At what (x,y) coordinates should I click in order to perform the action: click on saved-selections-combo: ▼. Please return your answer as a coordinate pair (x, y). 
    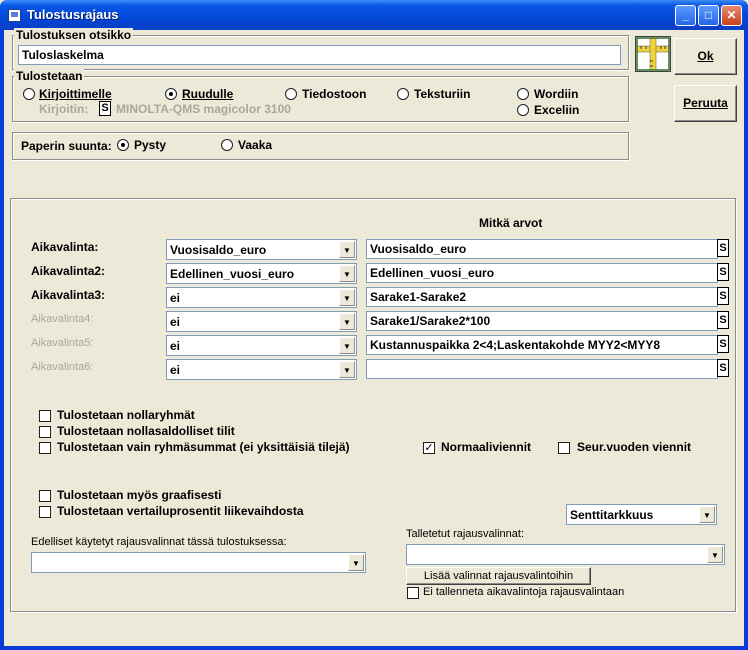
    Looking at the image, I should click on (565, 554).